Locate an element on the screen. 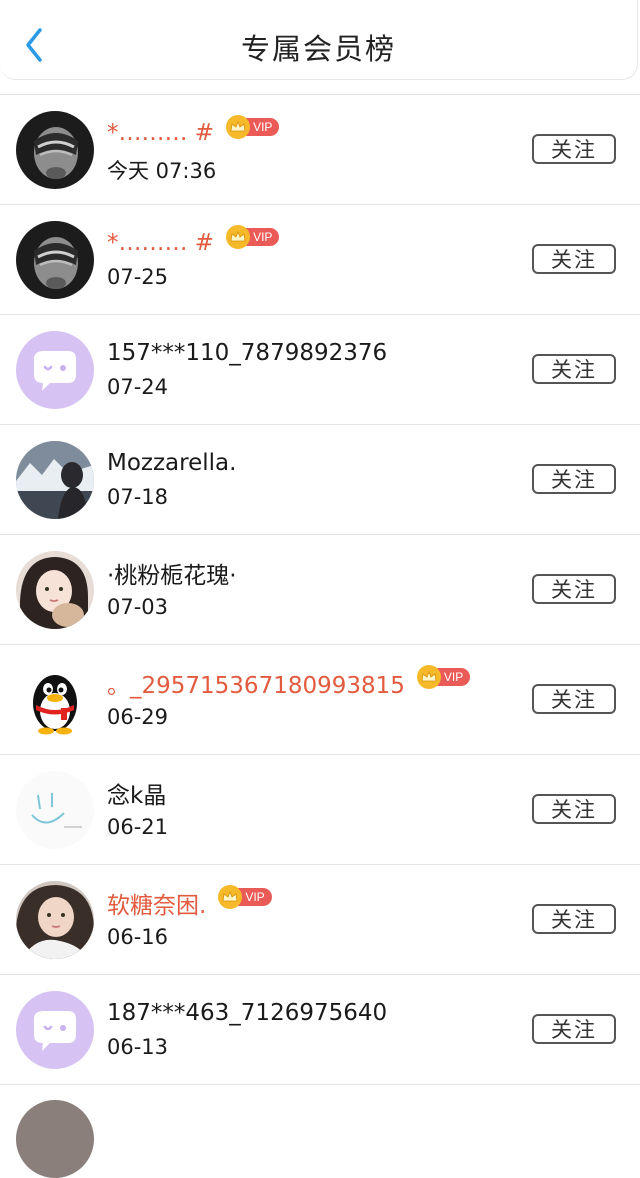 Image resolution: width=640 pixels, height=1178 pixels. name-line: 念k晶 is located at coordinates (136, 793).